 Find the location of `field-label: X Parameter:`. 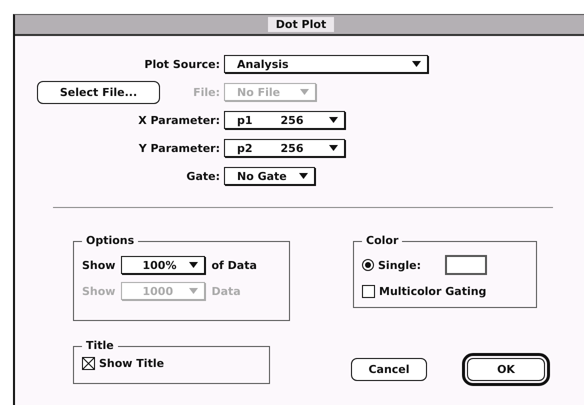

field-label: X Parameter: is located at coordinates (179, 120).